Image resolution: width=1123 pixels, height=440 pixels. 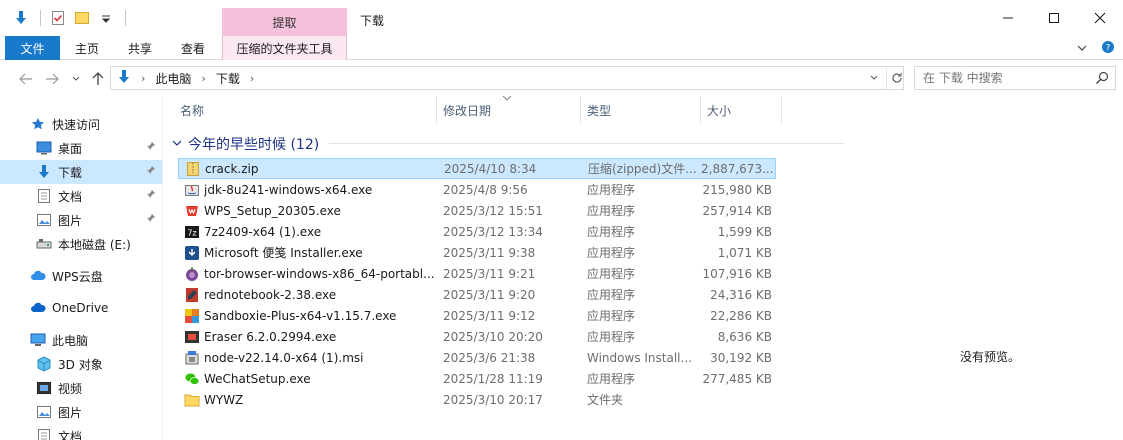 I want to click on breadcrumb-this-pc: 此电脑, so click(x=173, y=78).